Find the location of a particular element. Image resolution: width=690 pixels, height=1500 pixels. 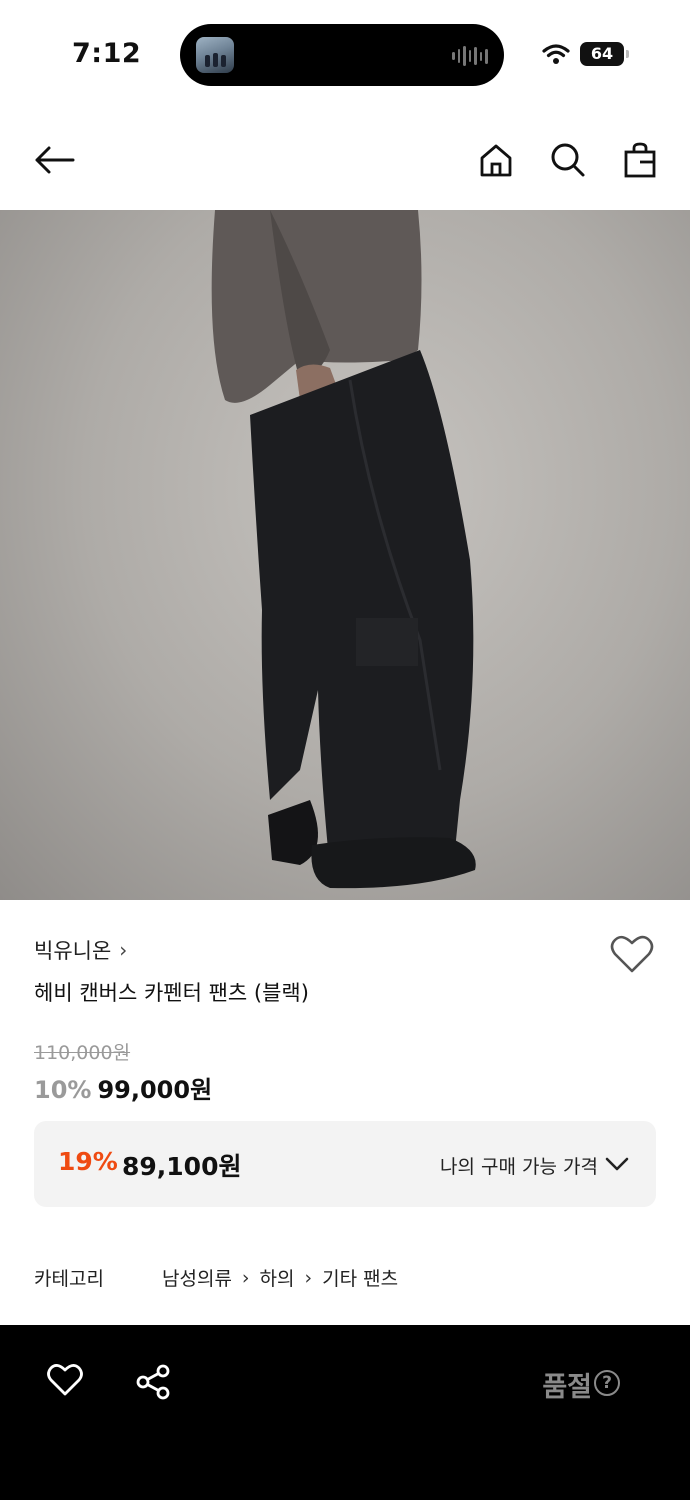

help-icon: ? is located at coordinates (607, 1383).